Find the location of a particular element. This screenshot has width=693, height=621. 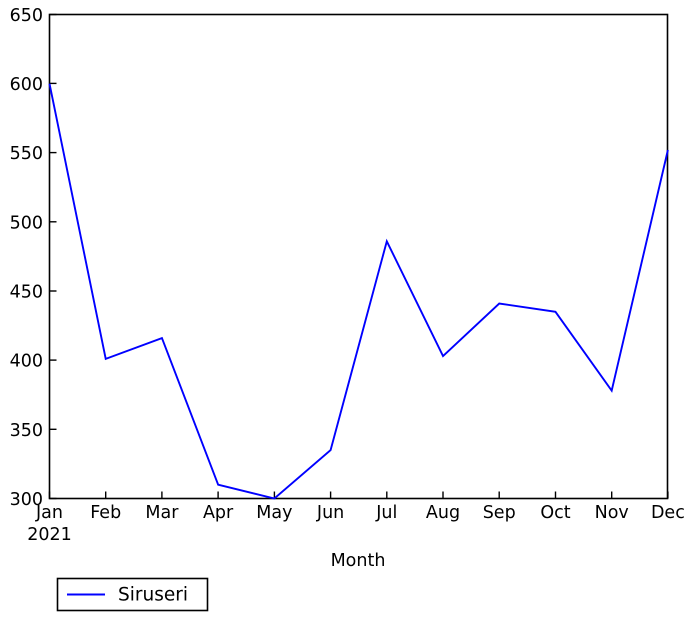

y-tick-labels: 300 350 400 450 500 550 600 650 is located at coordinates (26, 258).